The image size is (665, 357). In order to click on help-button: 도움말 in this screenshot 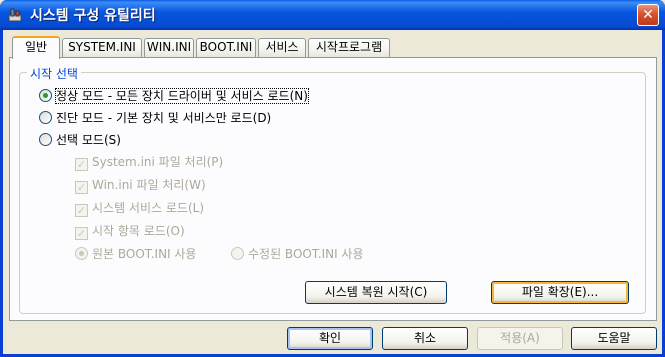, I will do `click(614, 338)`.